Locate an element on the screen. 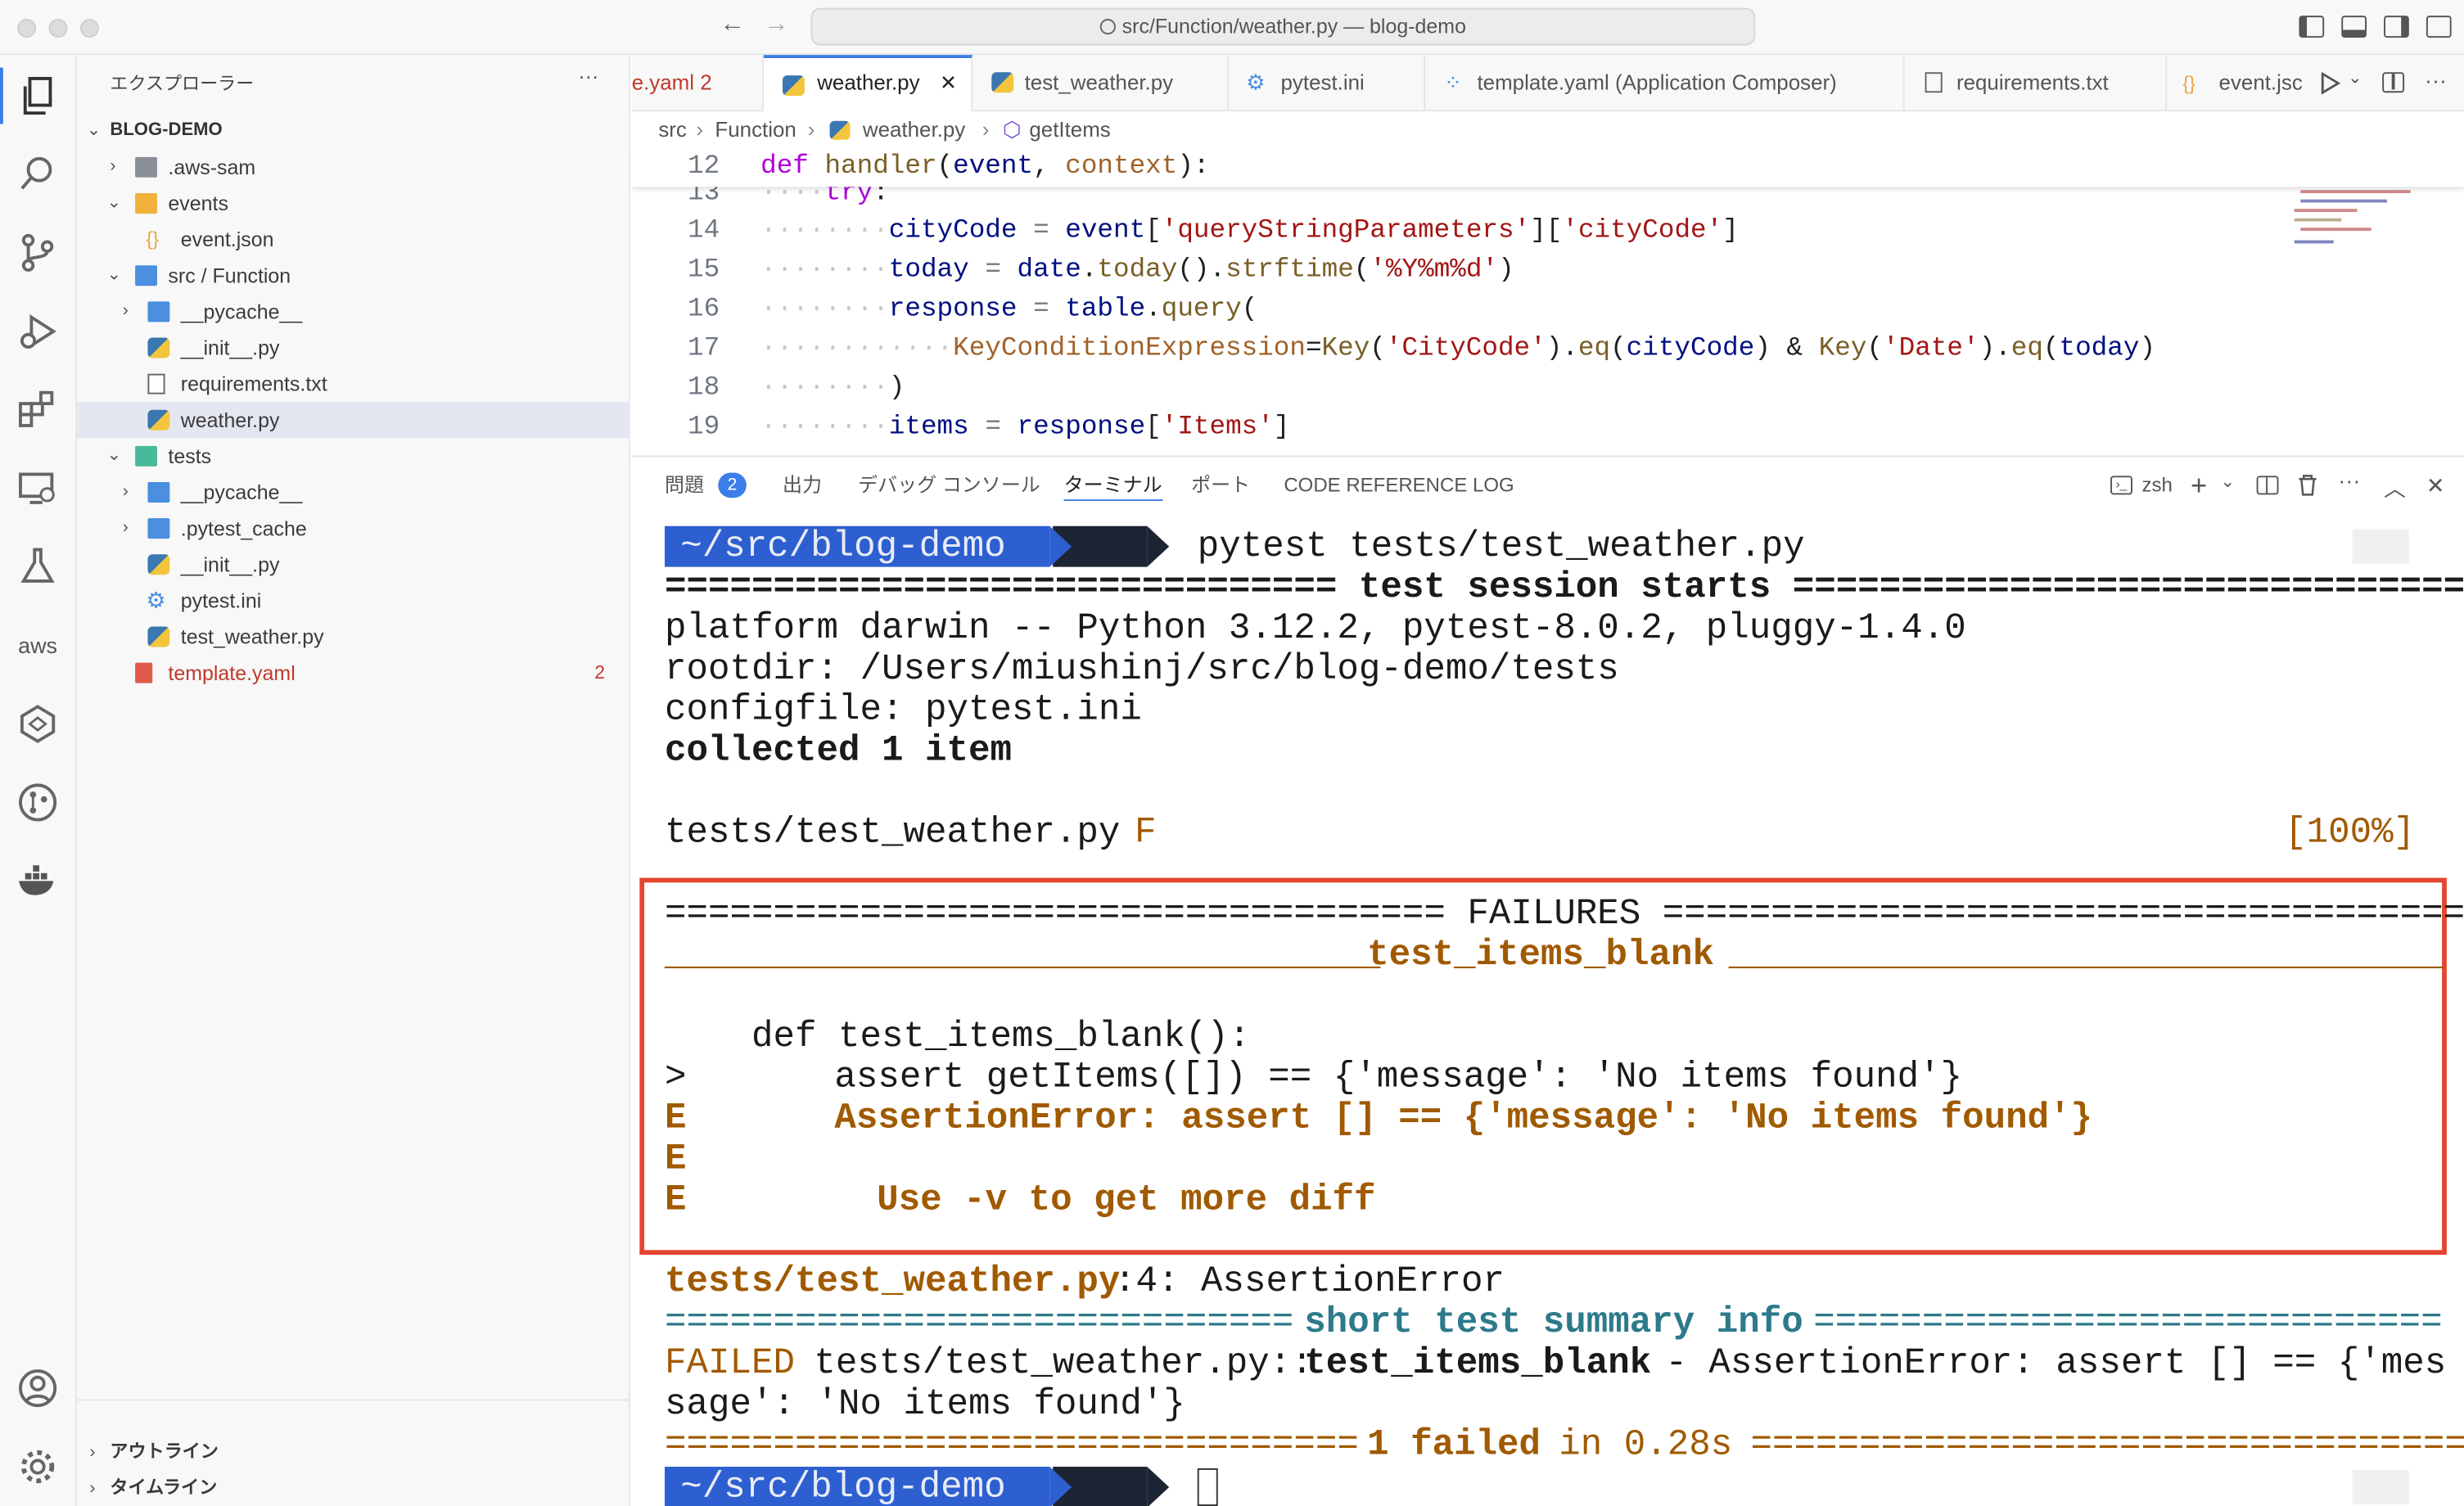 This screenshot has height=1506, width=2464. folder-test-icon is located at coordinates (146, 456).